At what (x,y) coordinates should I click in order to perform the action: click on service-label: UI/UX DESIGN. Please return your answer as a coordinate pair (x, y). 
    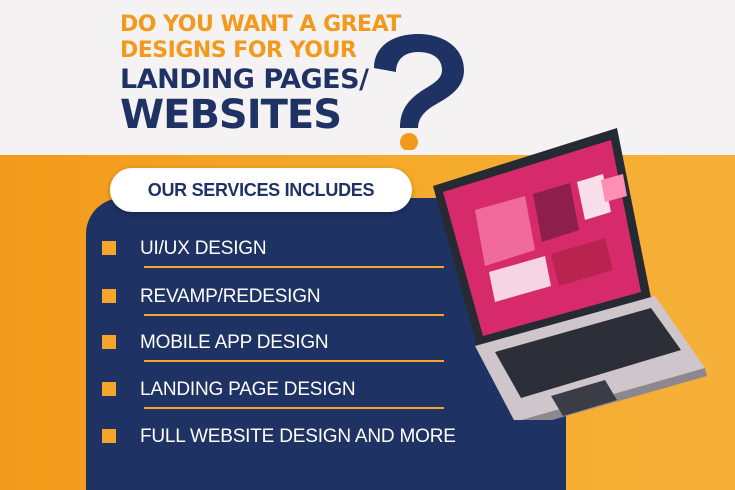
    Looking at the image, I should click on (203, 248).